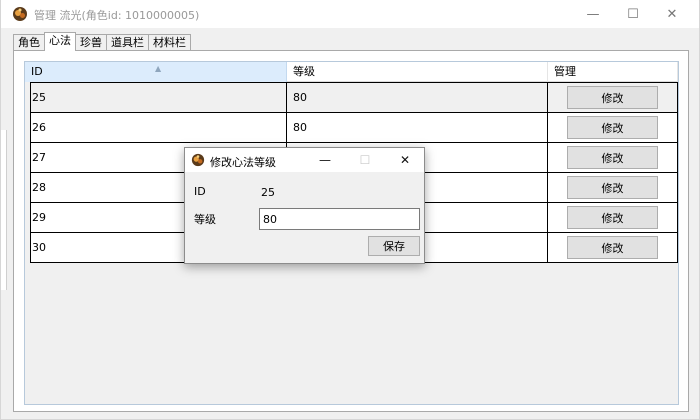 The width and height of the screenshot is (700, 420). I want to click on level-input, so click(339, 219).